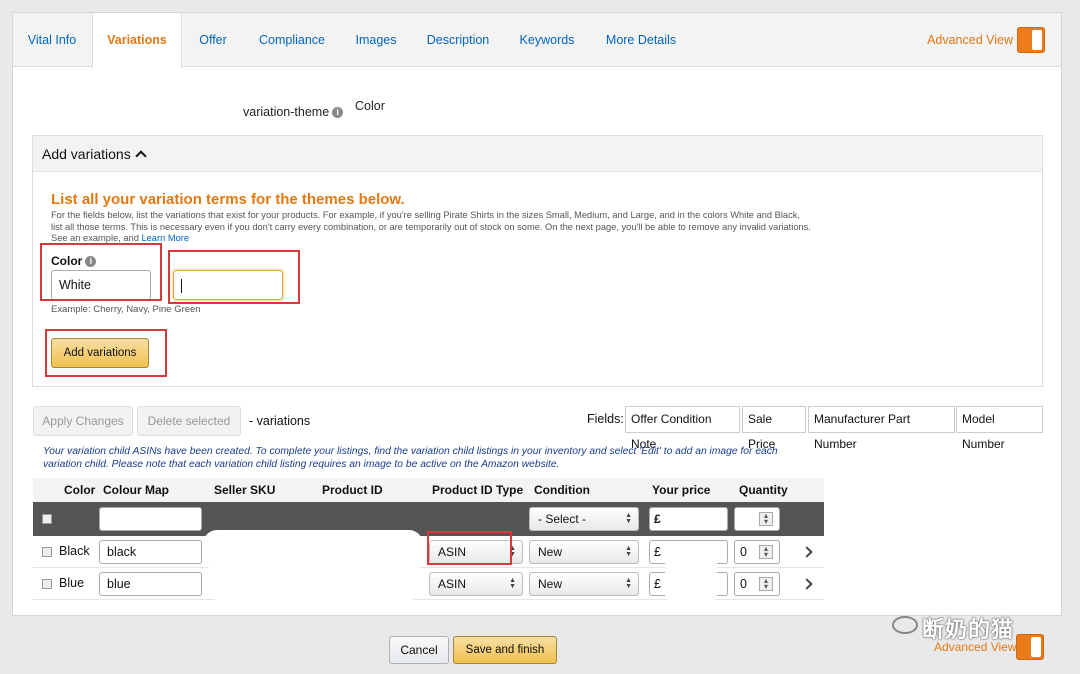  I want to click on header-color: Color, so click(80, 490).